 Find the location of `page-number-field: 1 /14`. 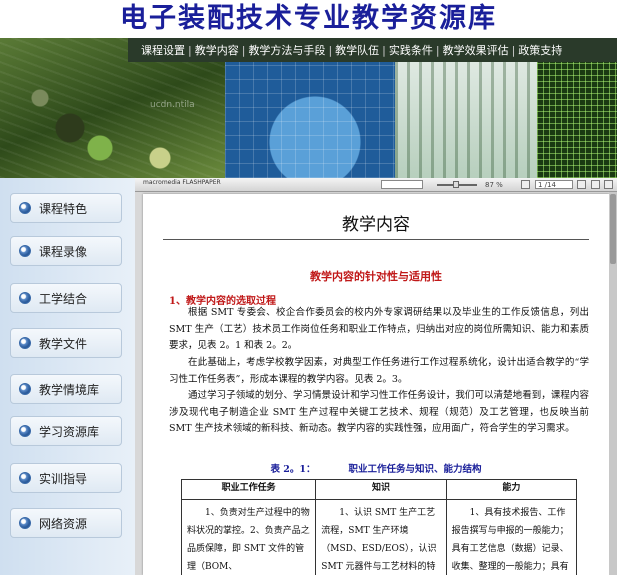

page-number-field: 1 /14 is located at coordinates (554, 184).